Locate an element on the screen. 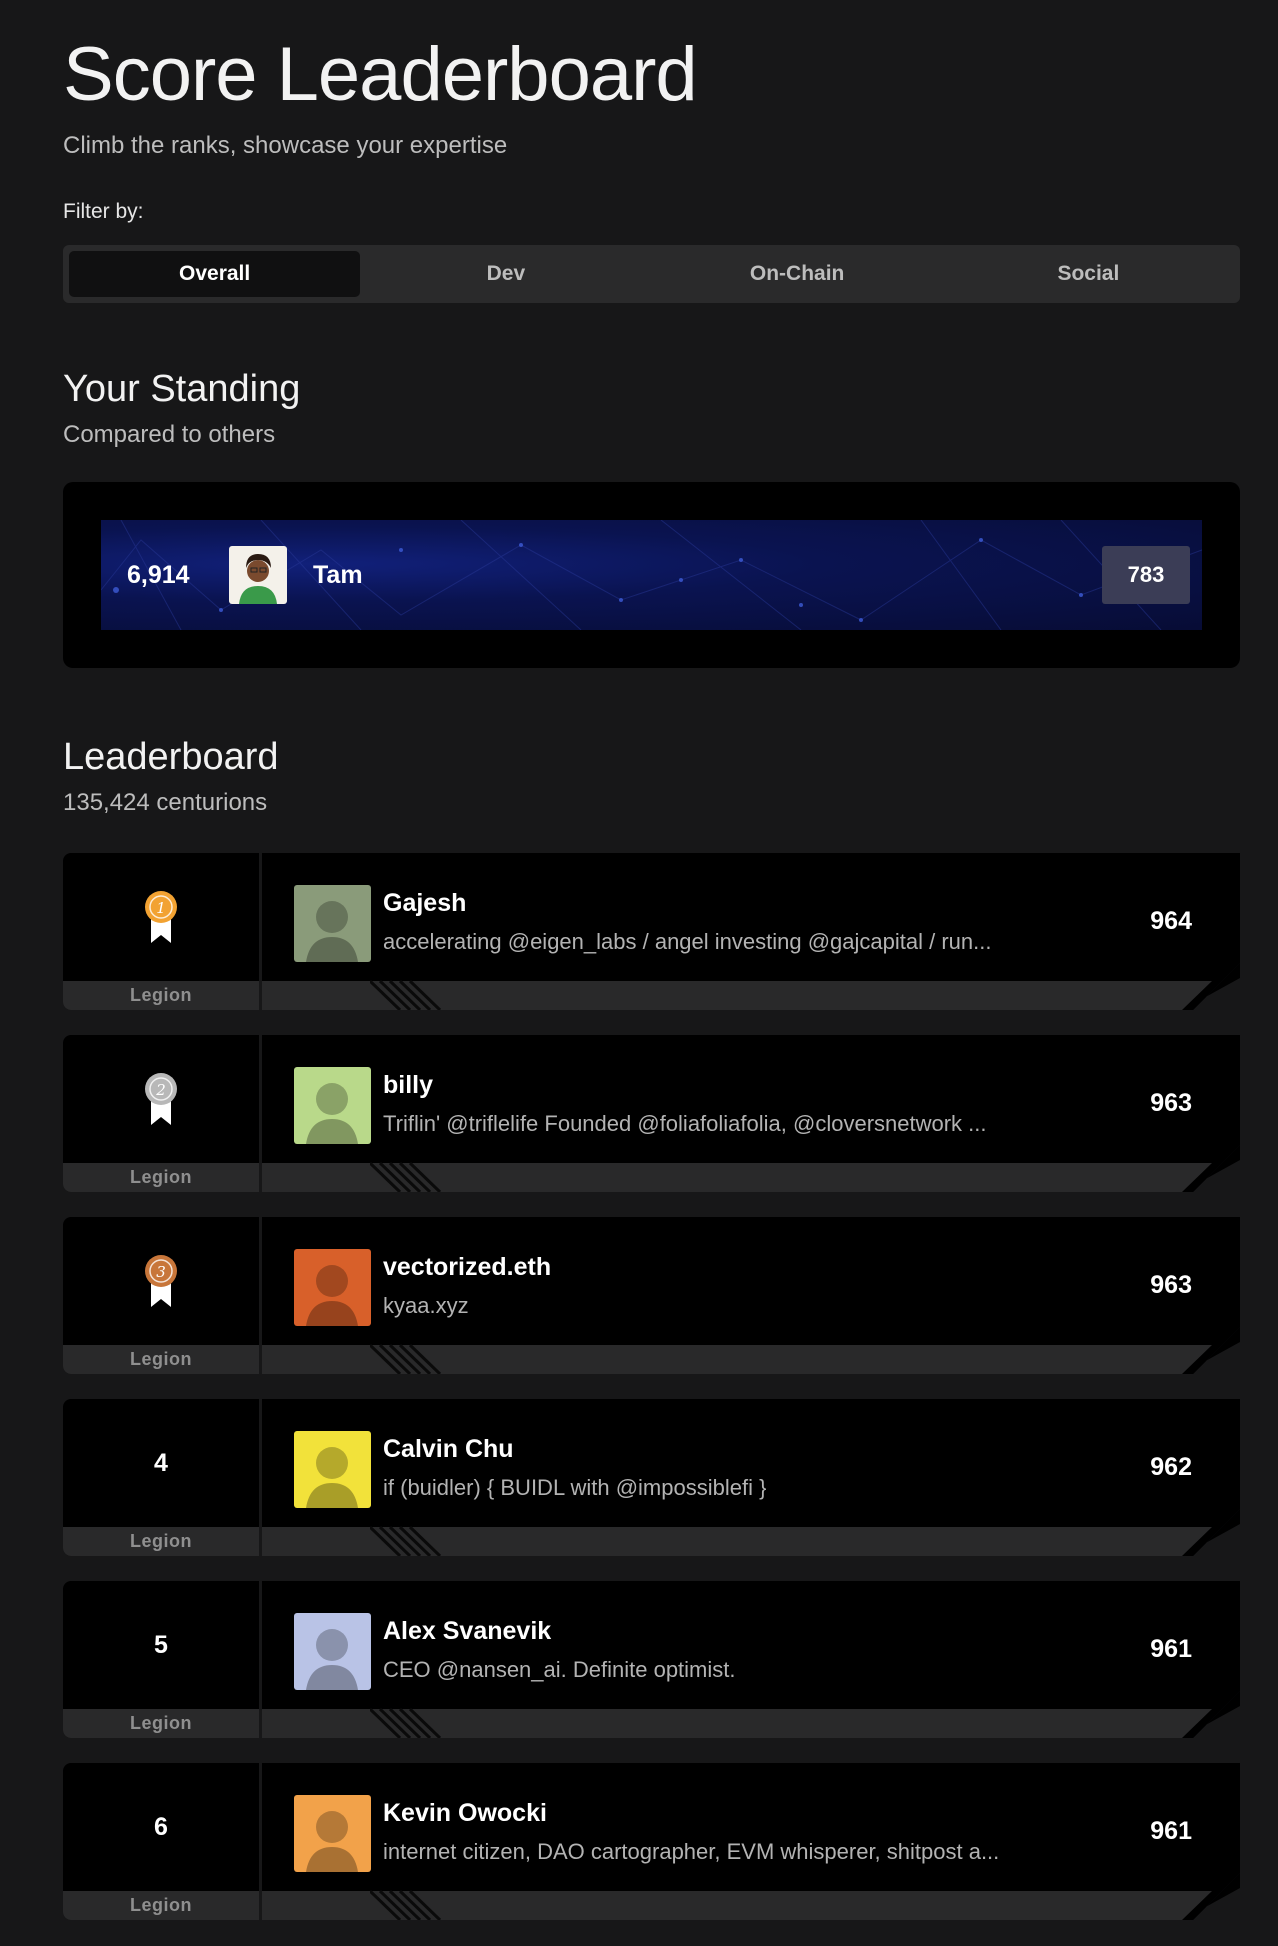  standing-subtitle: Compared to others is located at coordinates (169, 434).